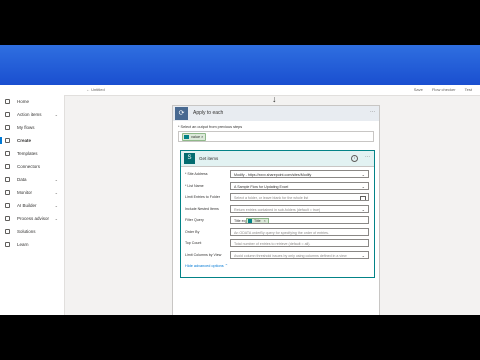 The height and width of the screenshot is (360, 480). I want to click on flow-checker-button: Flow checker, so click(444, 89).